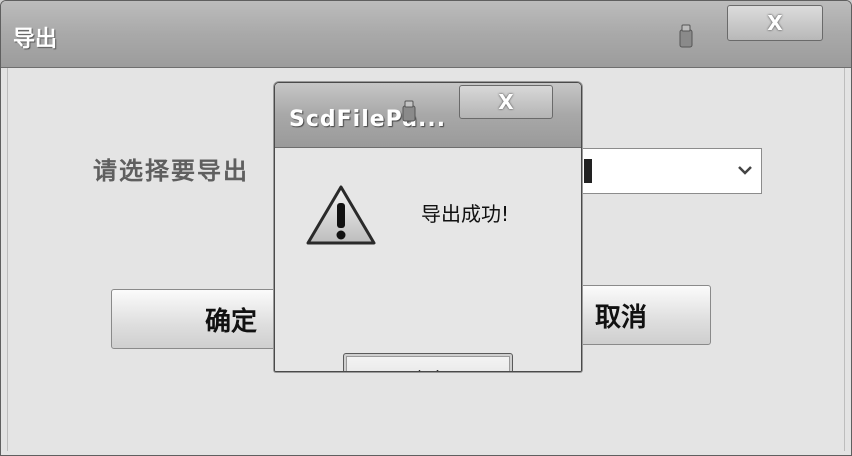 The width and height of the screenshot is (852, 456). What do you see at coordinates (661, 171) in the screenshot?
I see `export-target-select` at bounding box center [661, 171].